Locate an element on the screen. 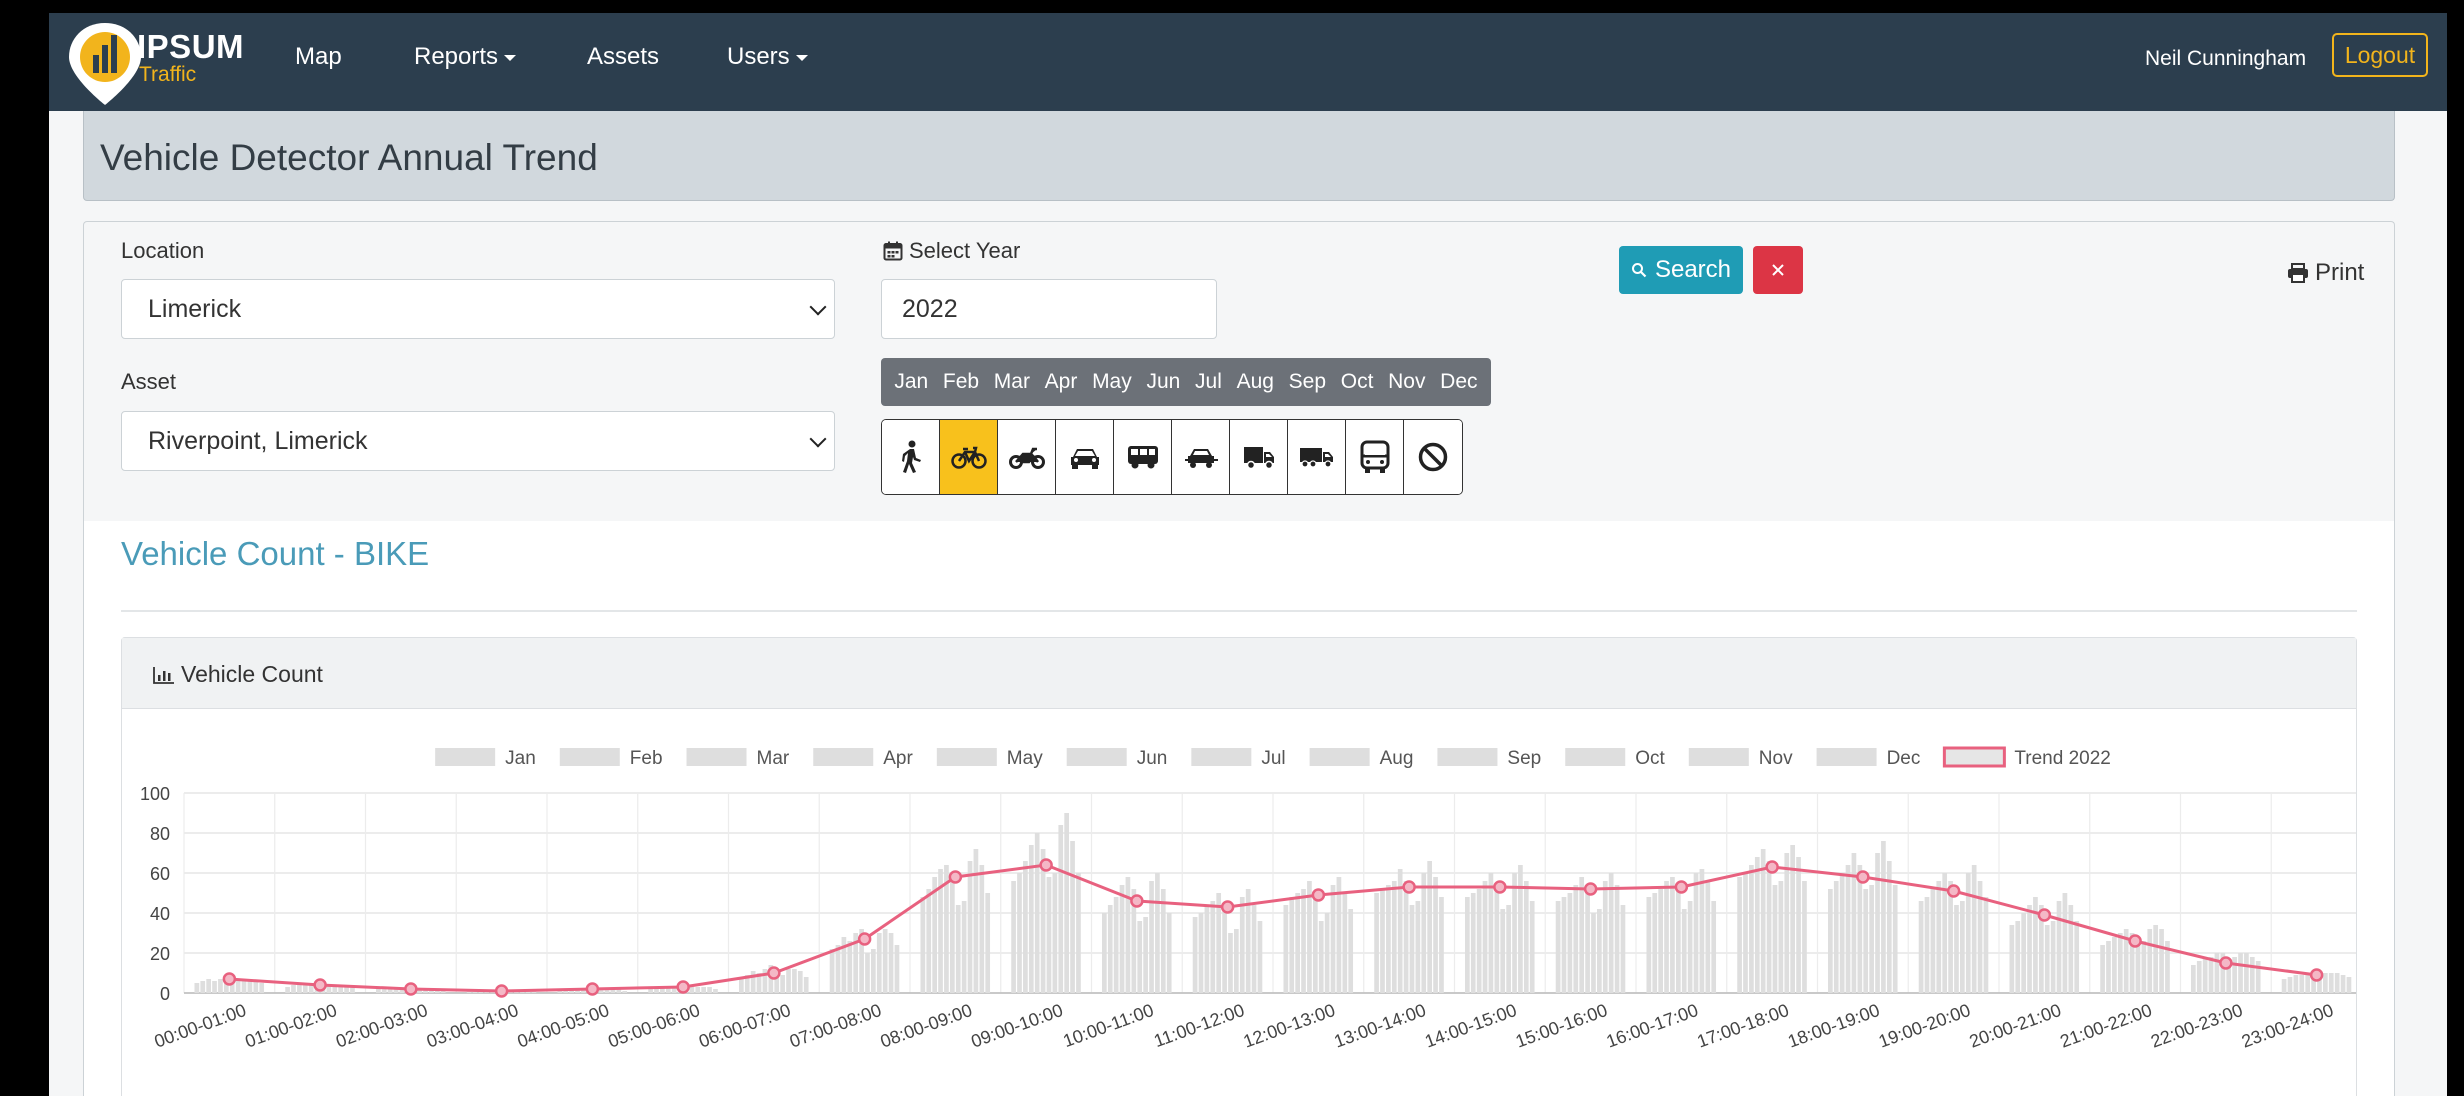  bar-aug is located at coordinates (1781, 937).